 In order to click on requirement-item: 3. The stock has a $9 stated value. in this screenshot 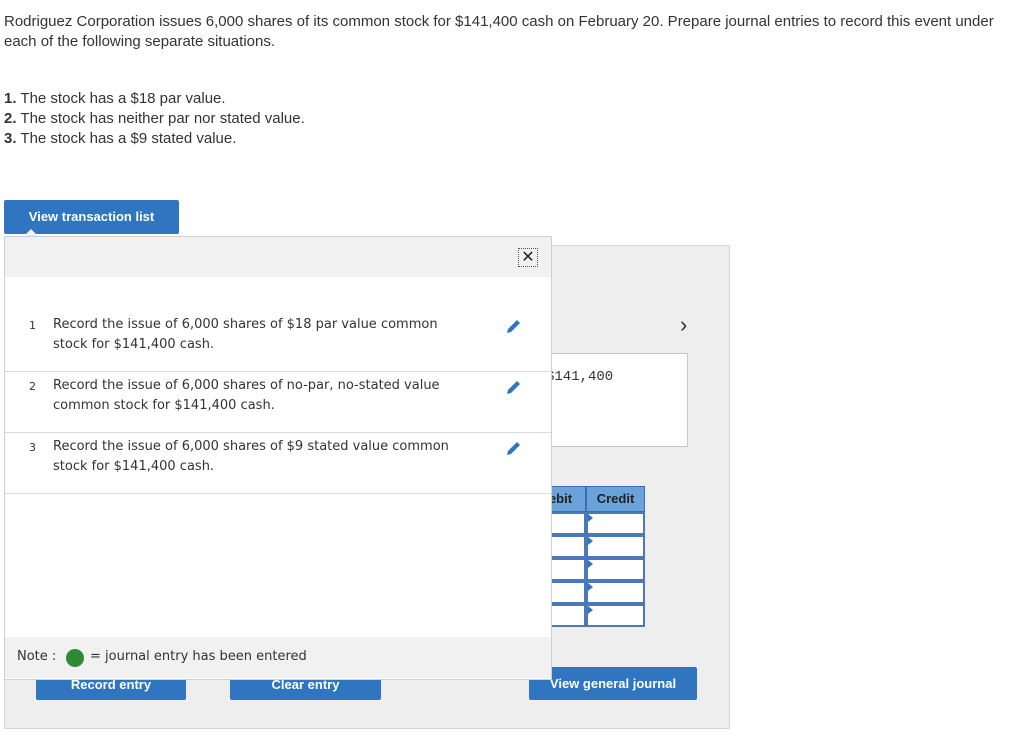, I will do `click(120, 138)`.